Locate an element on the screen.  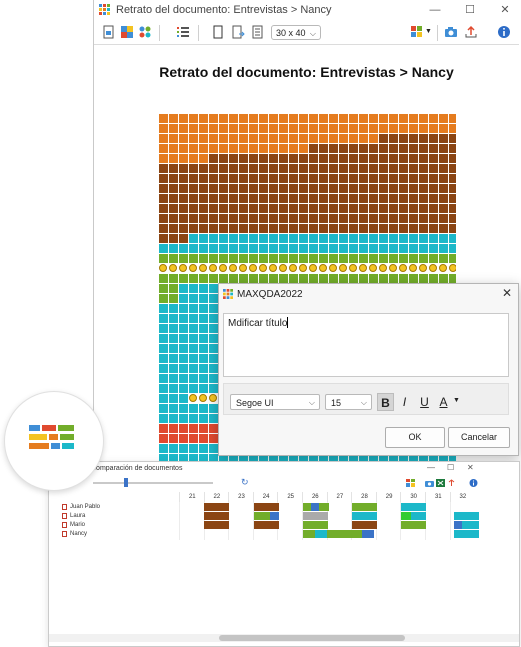
logo-bar is located at coordinates (68, 446).